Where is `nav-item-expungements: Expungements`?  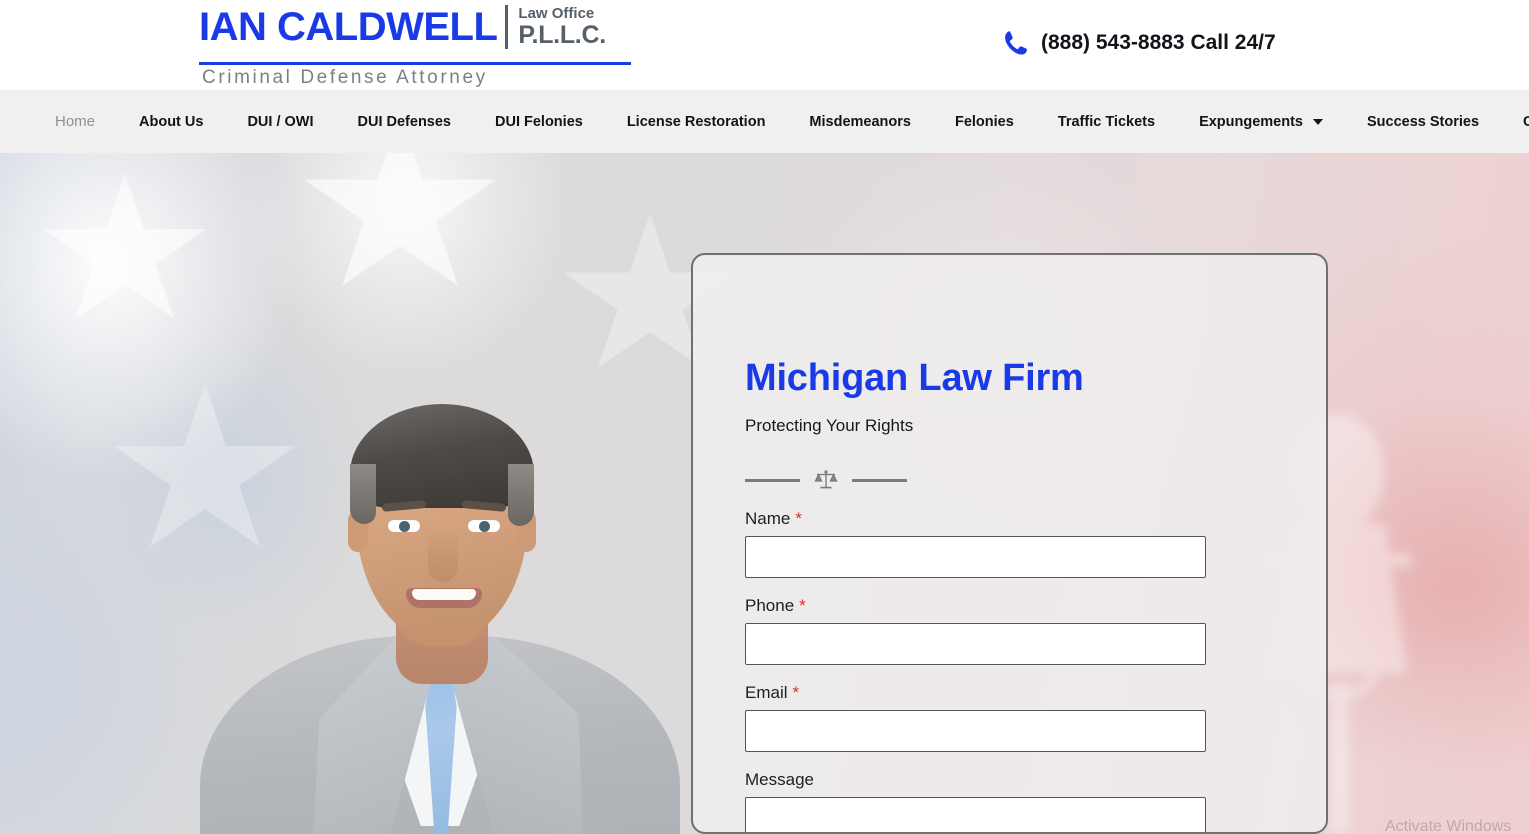
nav-item-expungements: Expungements is located at coordinates (1261, 122).